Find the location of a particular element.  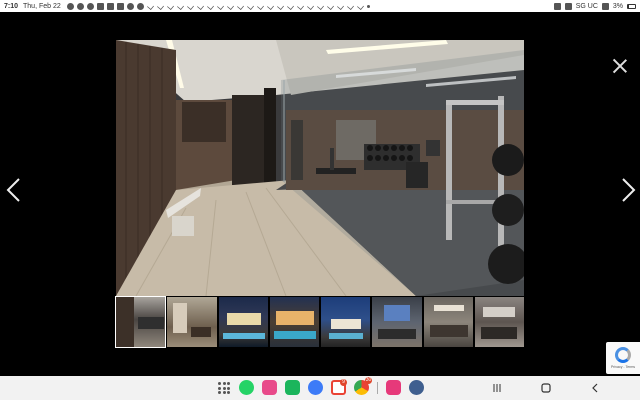

chrome-icon: 30 is located at coordinates (363, 386).